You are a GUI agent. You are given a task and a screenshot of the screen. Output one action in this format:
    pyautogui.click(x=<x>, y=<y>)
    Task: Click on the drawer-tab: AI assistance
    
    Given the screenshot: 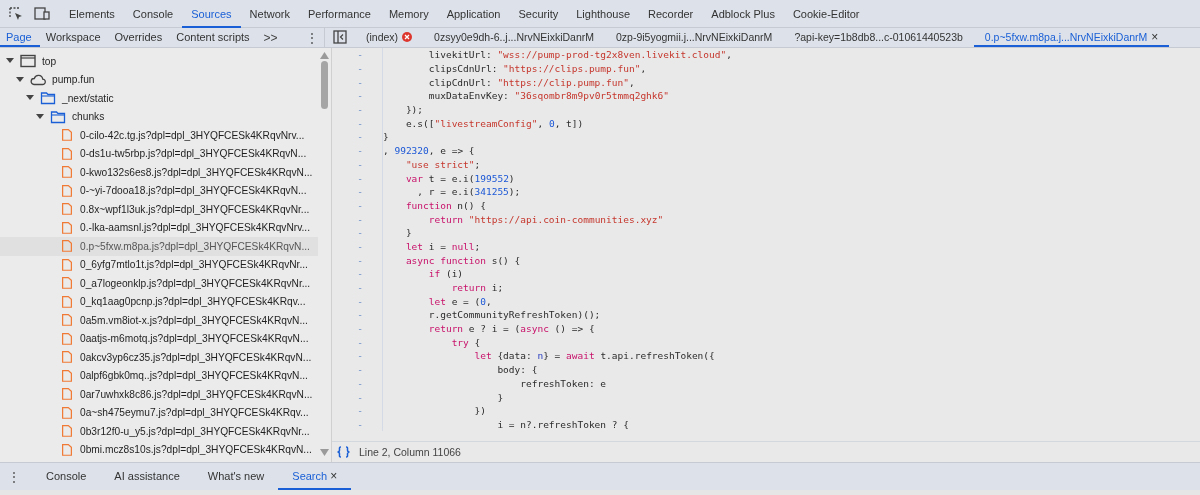 What is the action you would take?
    pyautogui.click(x=147, y=476)
    